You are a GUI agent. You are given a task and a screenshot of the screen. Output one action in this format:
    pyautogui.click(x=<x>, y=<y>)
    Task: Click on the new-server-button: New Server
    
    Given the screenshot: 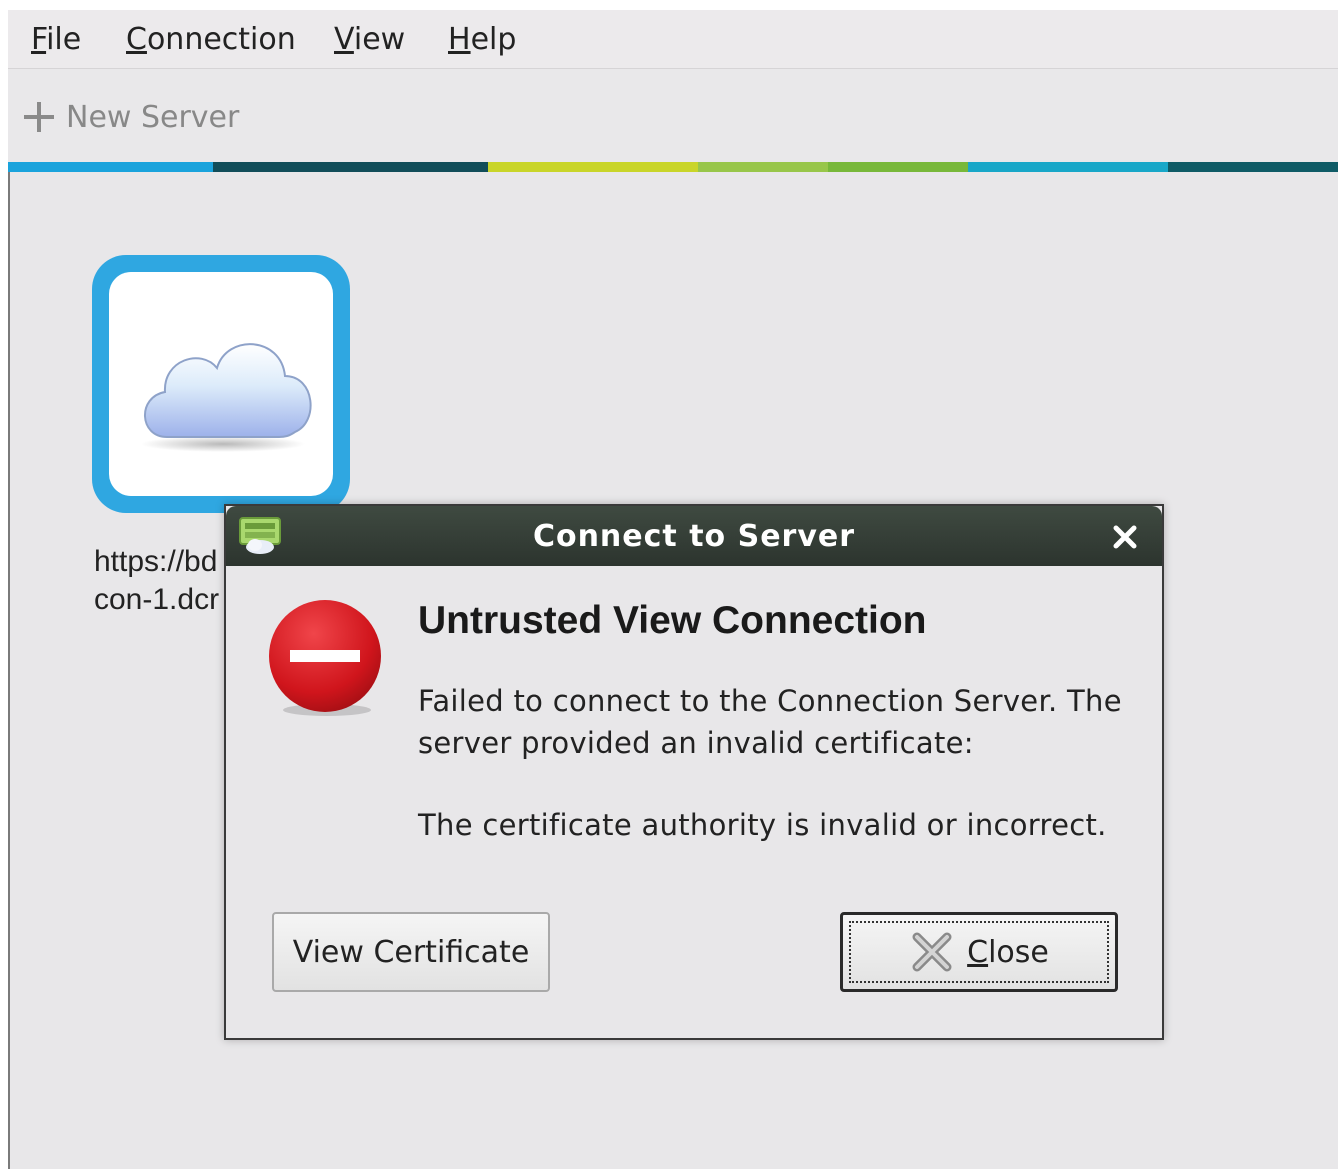 What is the action you would take?
    pyautogui.click(x=130, y=117)
    